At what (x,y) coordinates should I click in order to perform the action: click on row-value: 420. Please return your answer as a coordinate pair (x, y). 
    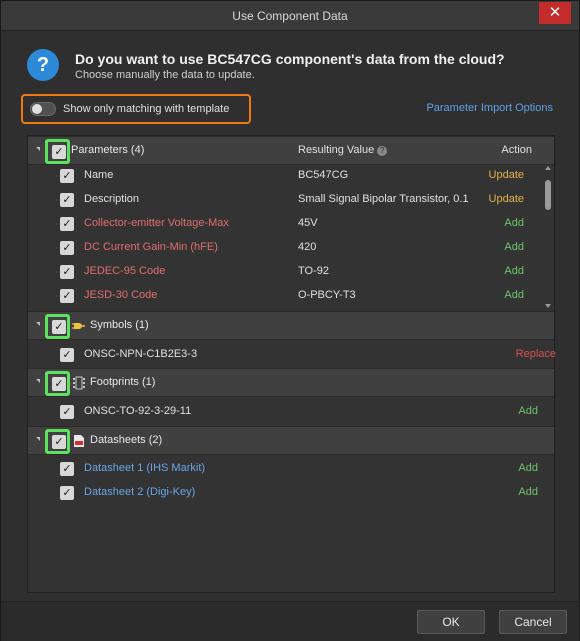
    Looking at the image, I should click on (307, 247).